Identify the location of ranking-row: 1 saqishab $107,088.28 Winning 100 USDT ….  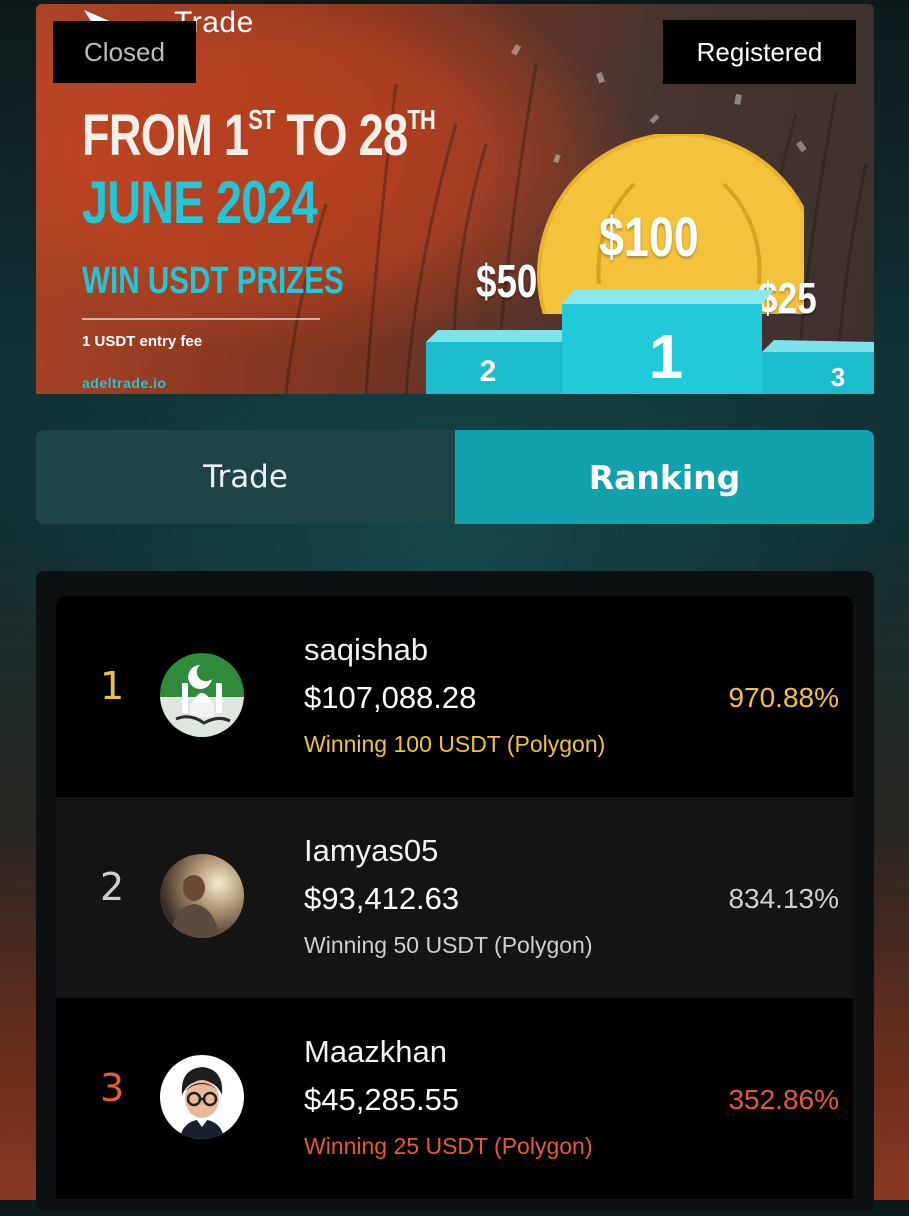
(454, 696).